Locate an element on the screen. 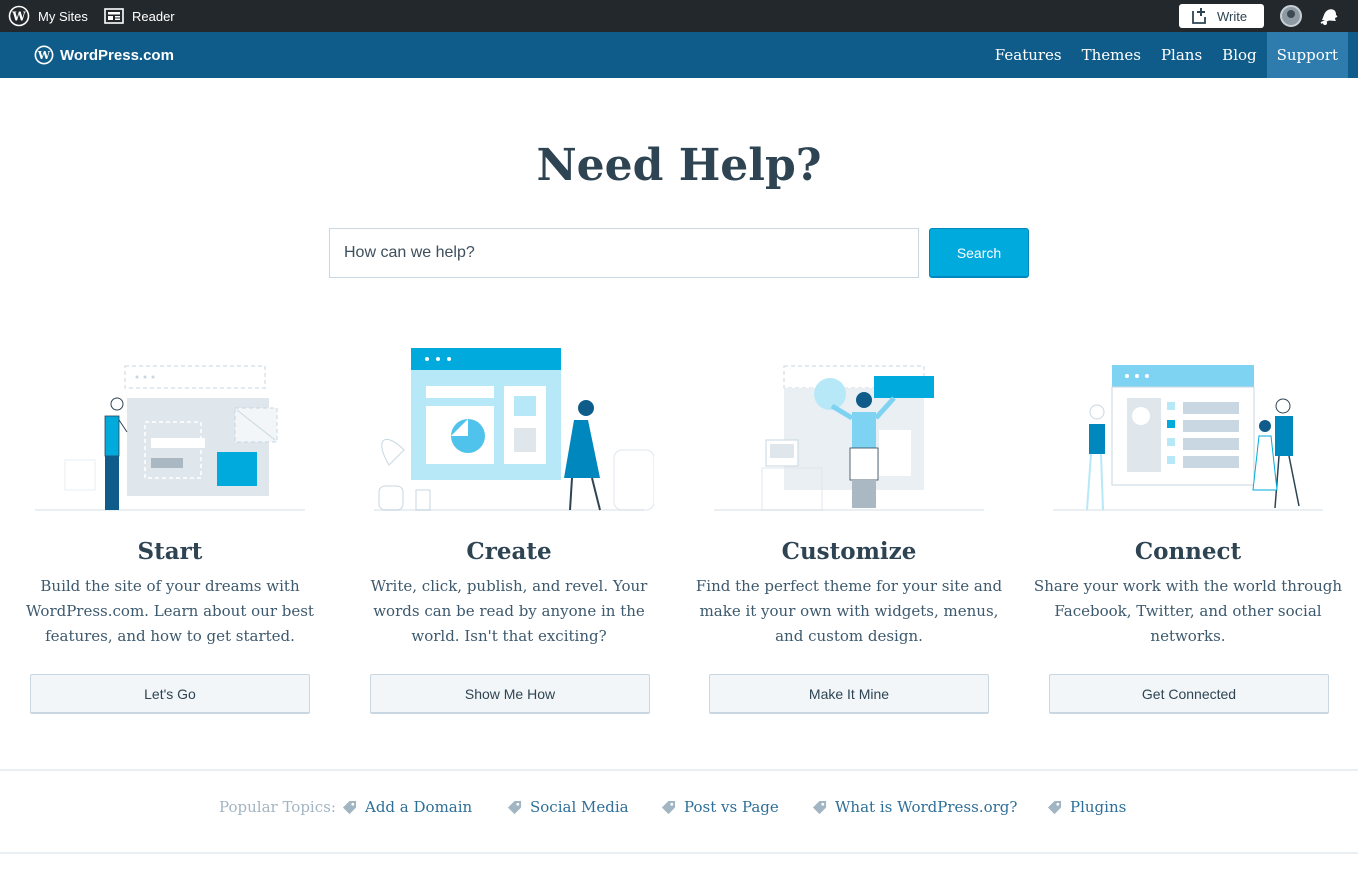 Image resolution: width=1358 pixels, height=878 pixels. my-sites-label: My Sites is located at coordinates (63, 16).